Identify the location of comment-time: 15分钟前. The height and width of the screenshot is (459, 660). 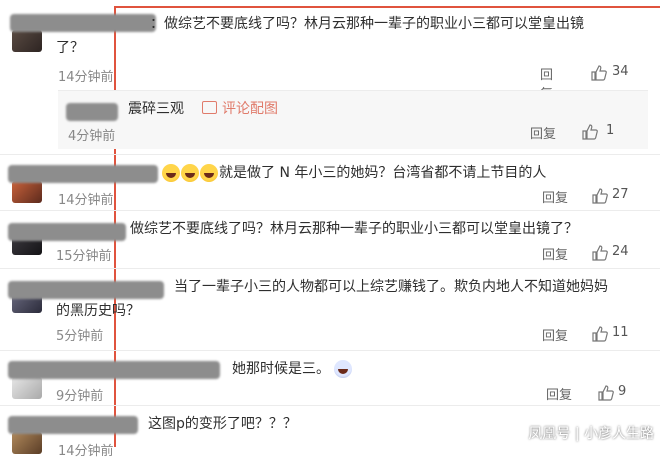
(84, 256).